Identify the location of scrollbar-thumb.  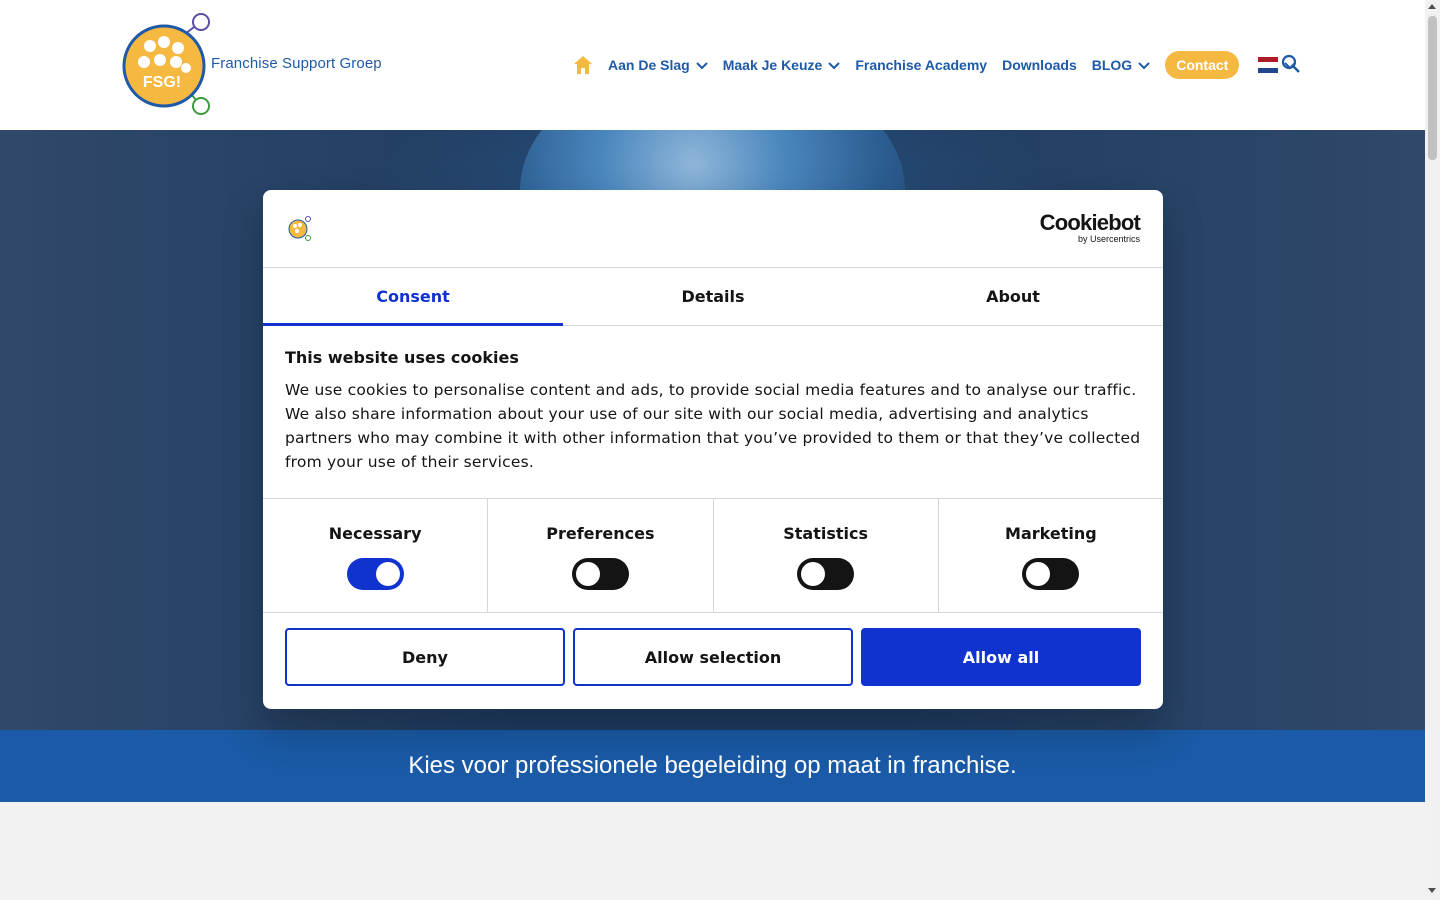
(1432, 88).